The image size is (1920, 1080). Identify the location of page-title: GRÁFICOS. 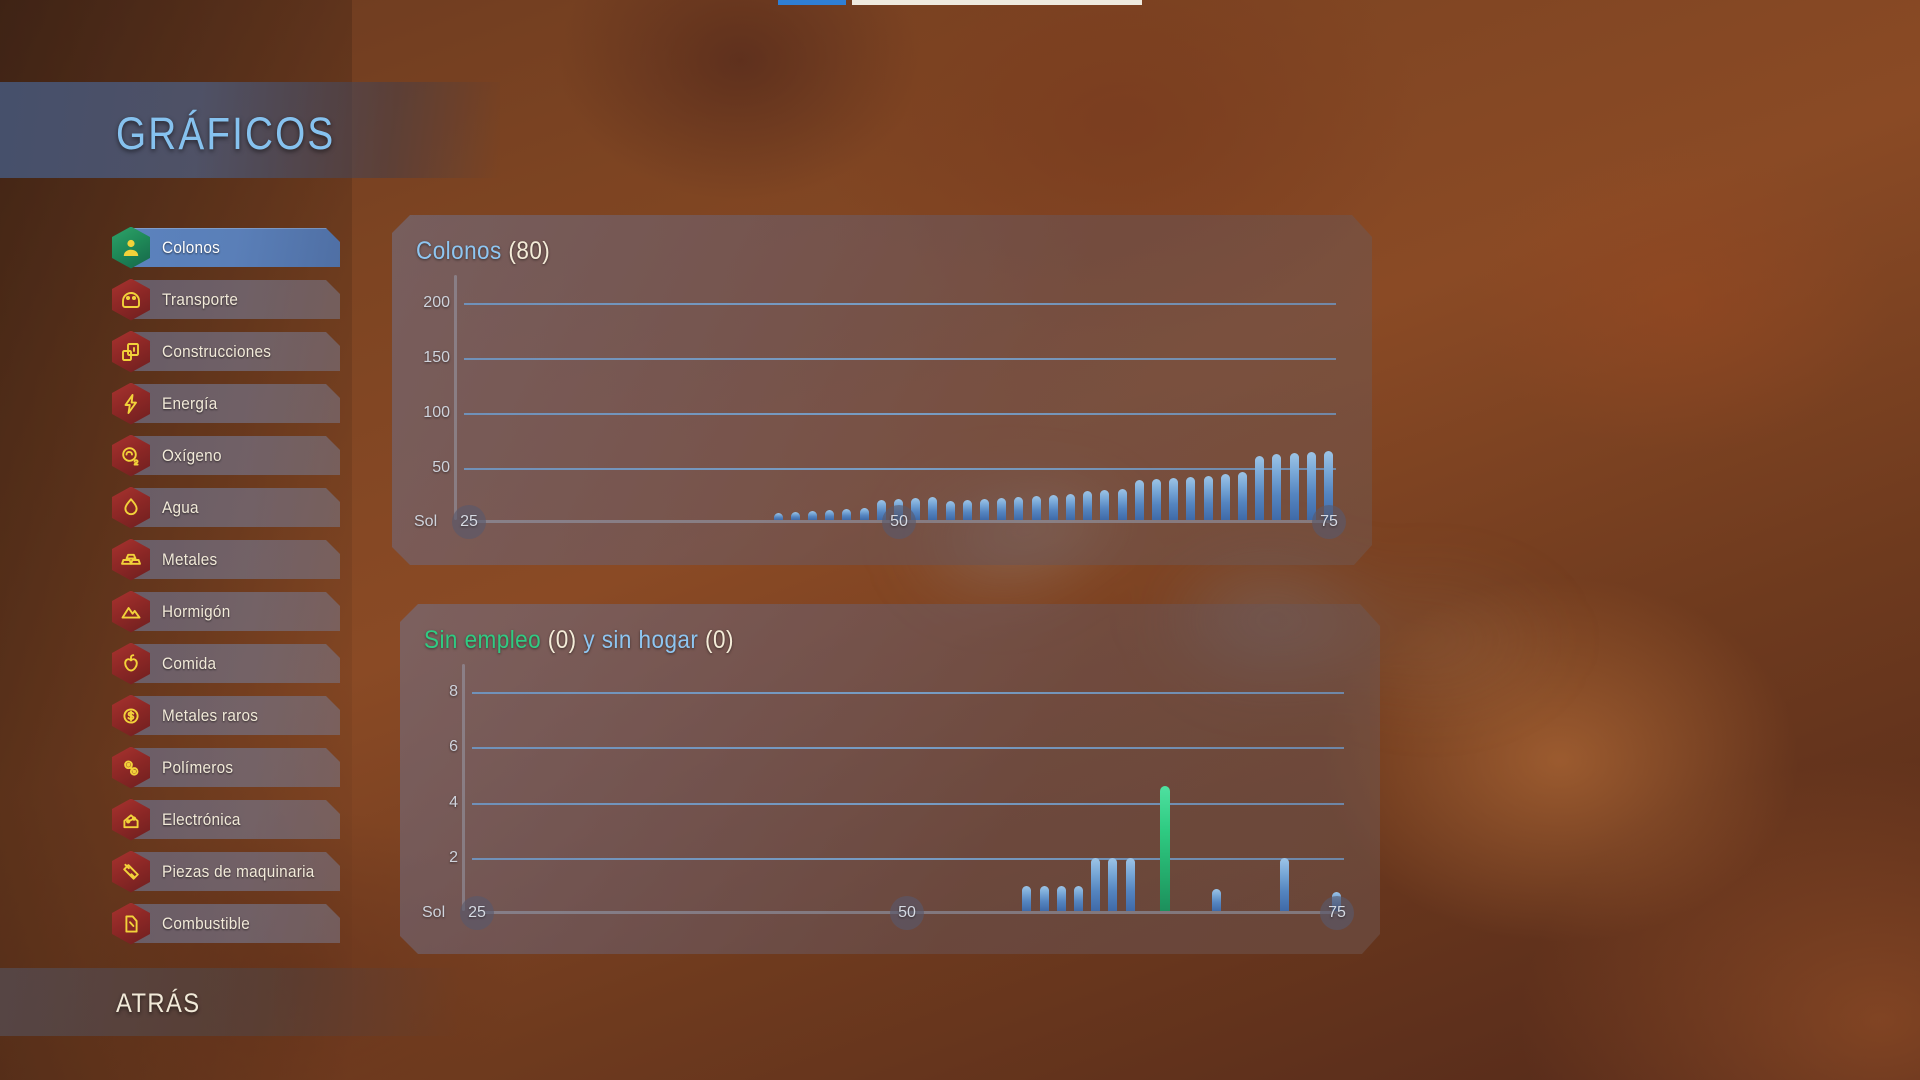
(226, 133).